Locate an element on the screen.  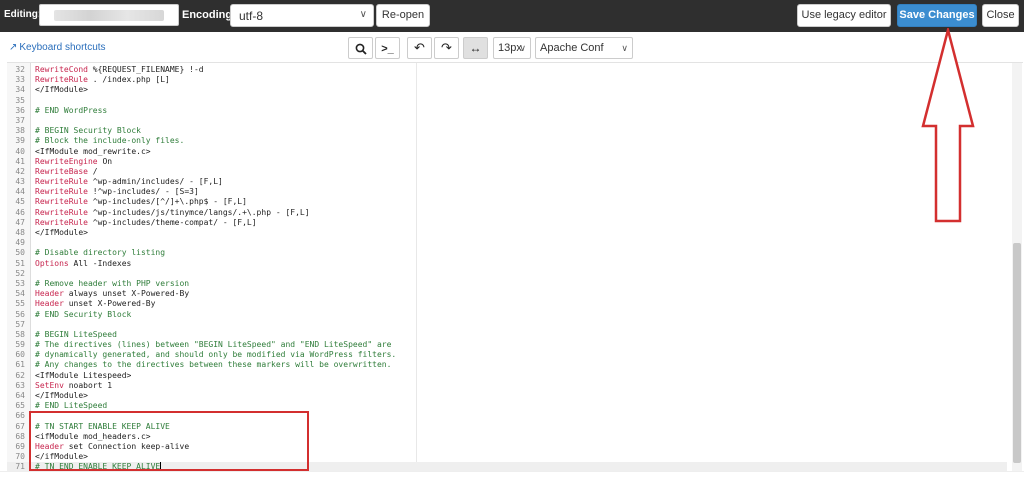
code-text: </IfModule> is located at coordinates (61, 90).